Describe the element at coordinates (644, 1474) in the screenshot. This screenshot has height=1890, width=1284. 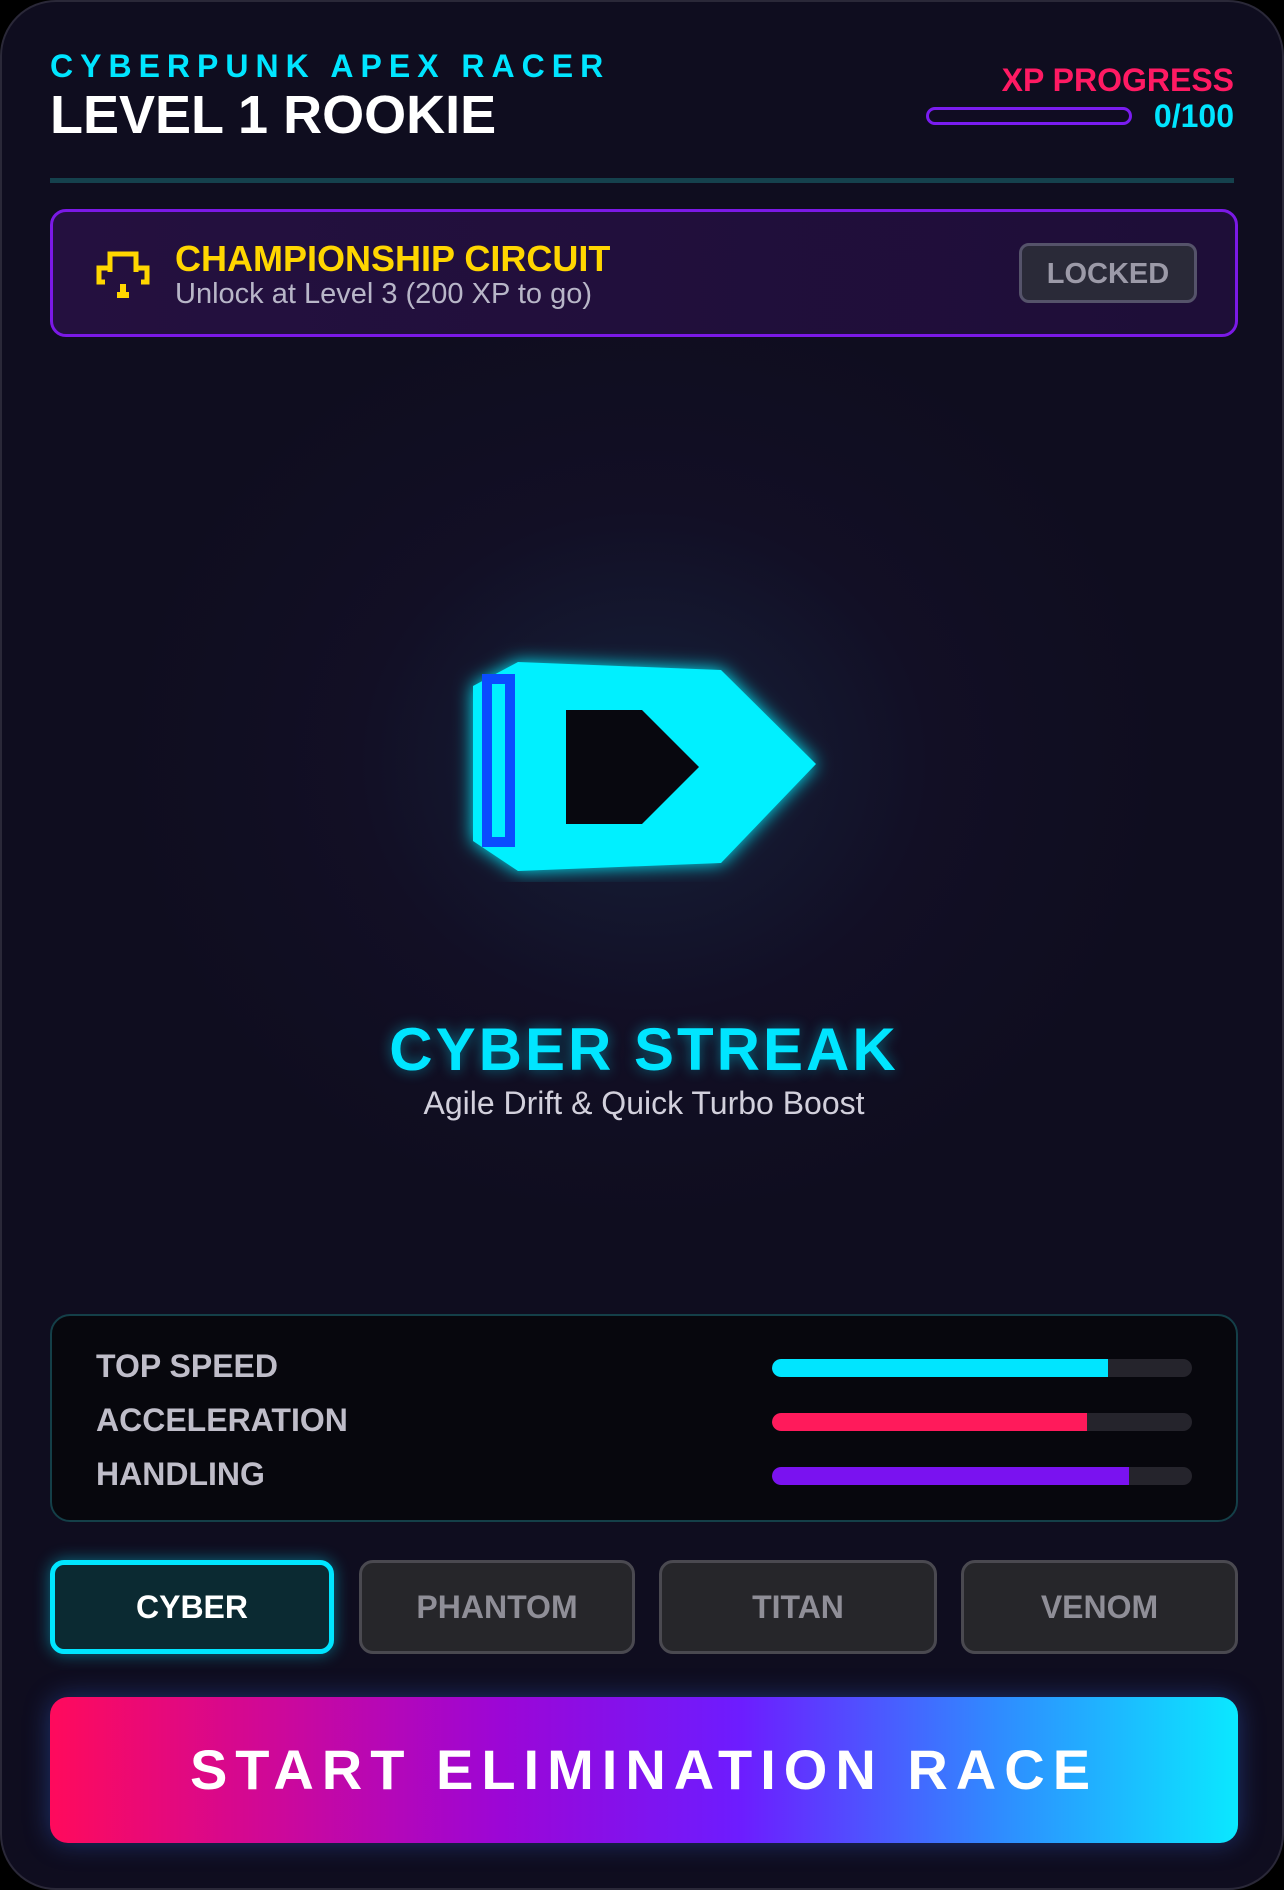
I see `stat-row-handling: HANDLING` at that location.